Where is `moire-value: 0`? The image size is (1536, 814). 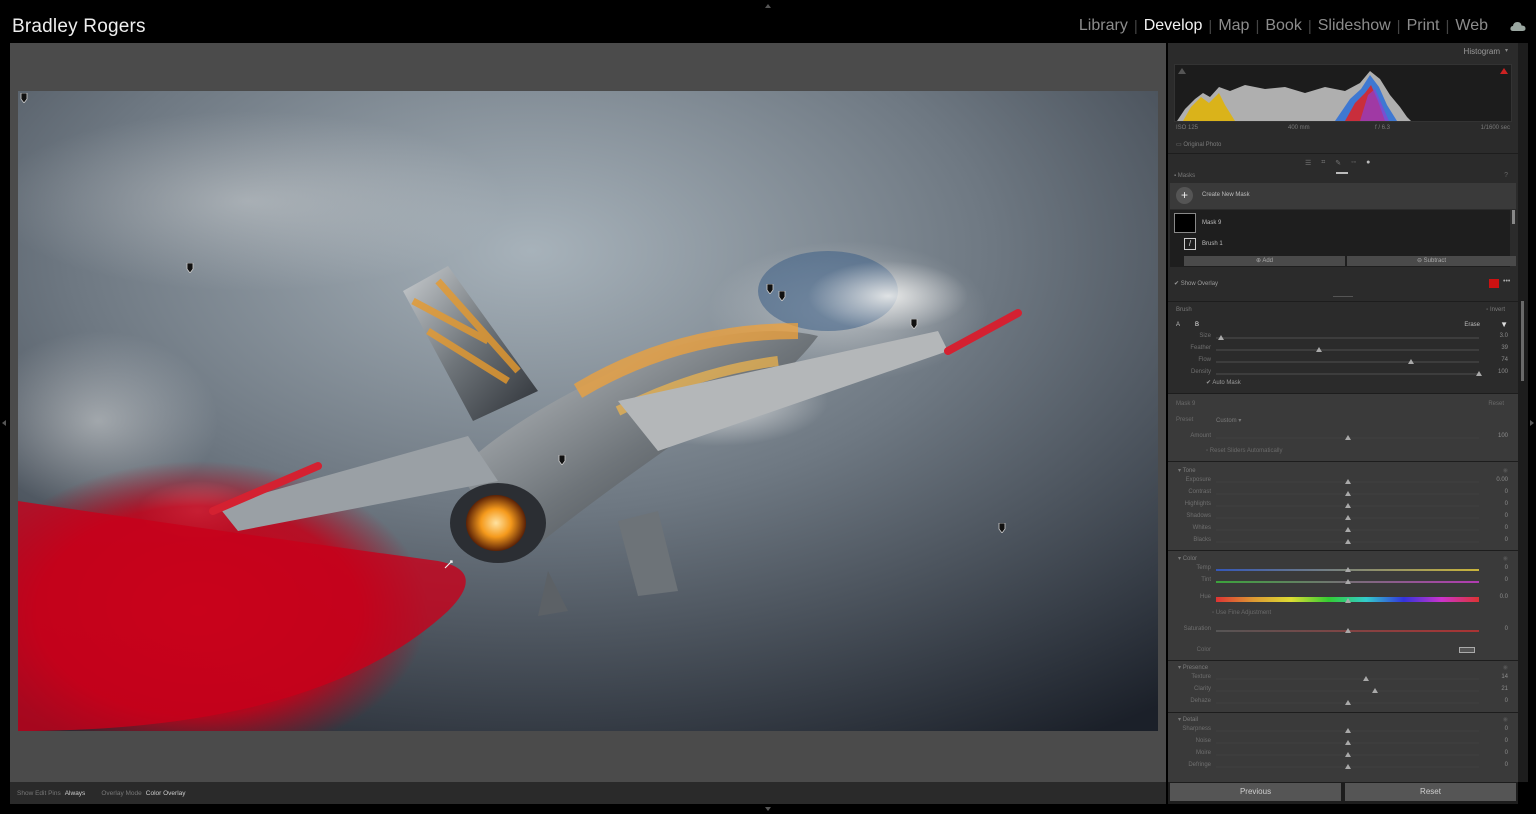
moire-value: 0 is located at coordinates (1506, 753).